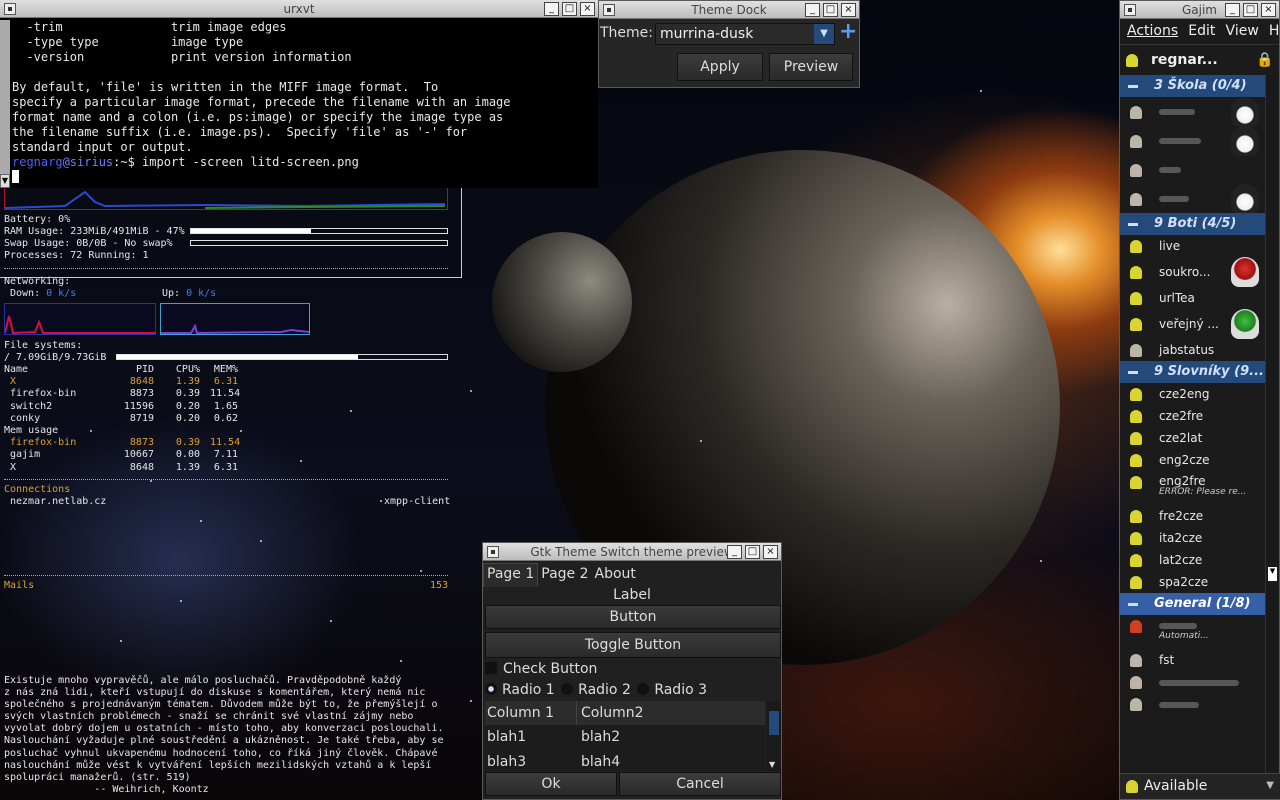  Describe the element at coordinates (632, 552) in the screenshot. I see `preview-titlebar: Gtk Theme Switch theme preview _ □ ×` at that location.